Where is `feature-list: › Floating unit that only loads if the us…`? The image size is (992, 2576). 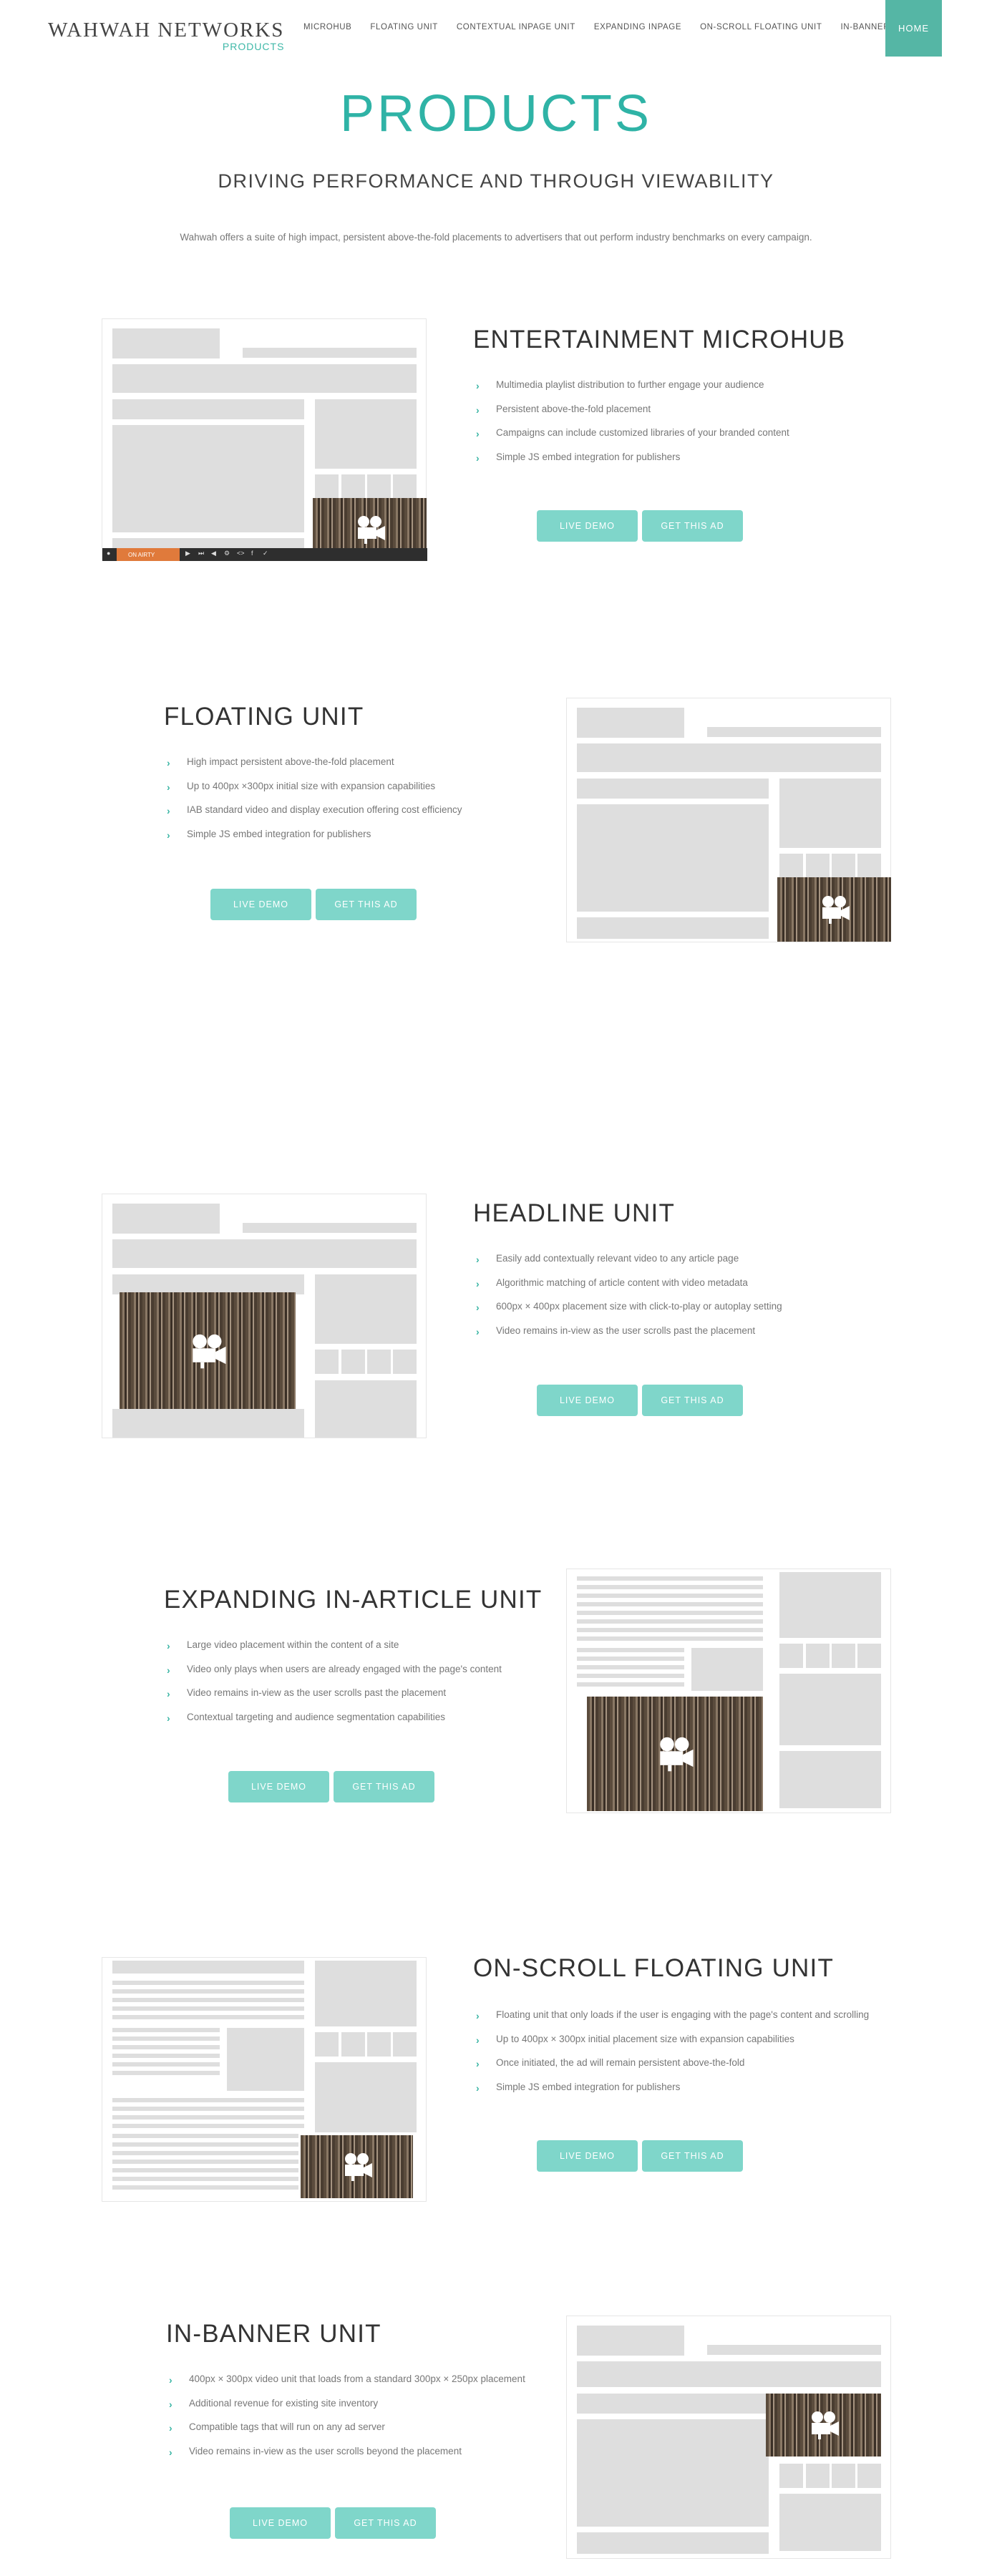
feature-list: › Floating unit that only loads if the us… is located at coordinates (671, 2056).